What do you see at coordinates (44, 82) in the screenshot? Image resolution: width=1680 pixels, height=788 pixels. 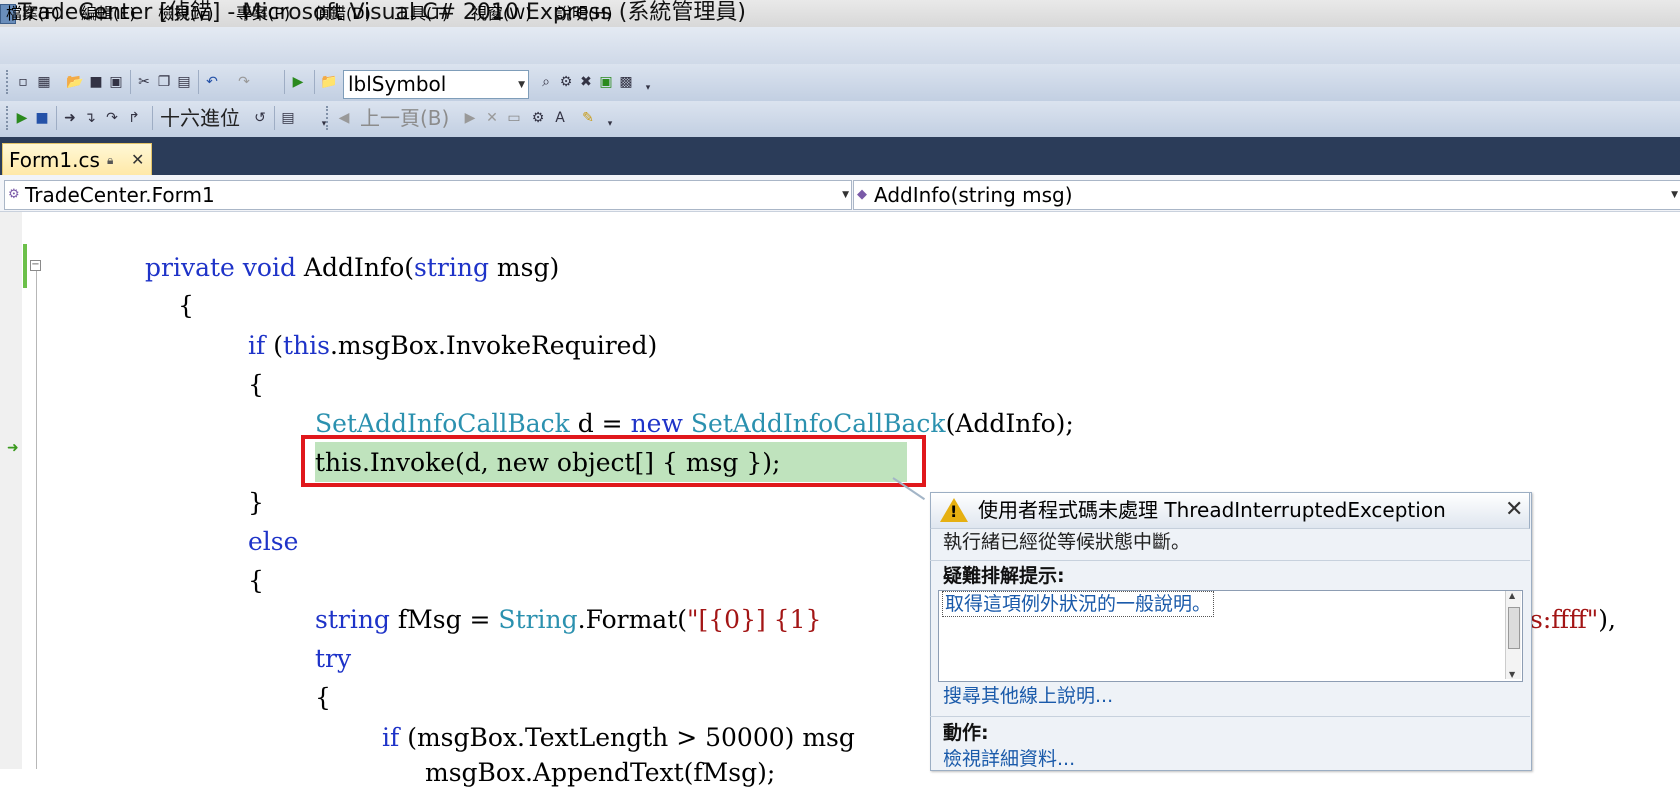 I see `add-item-icon: ▦` at bounding box center [44, 82].